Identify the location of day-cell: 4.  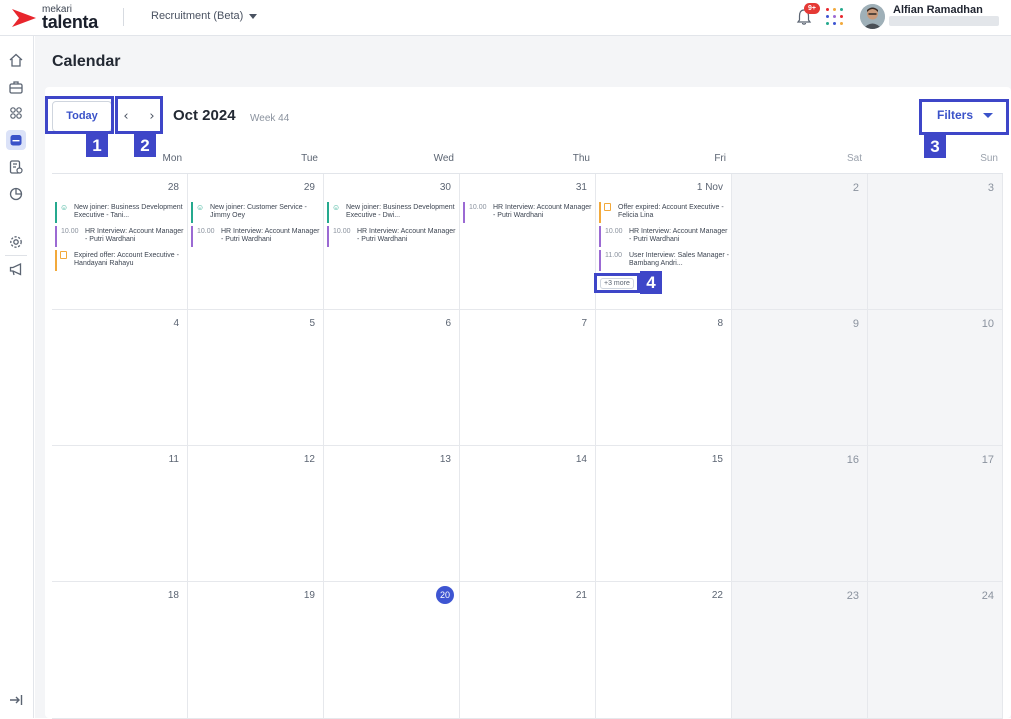
(120, 378).